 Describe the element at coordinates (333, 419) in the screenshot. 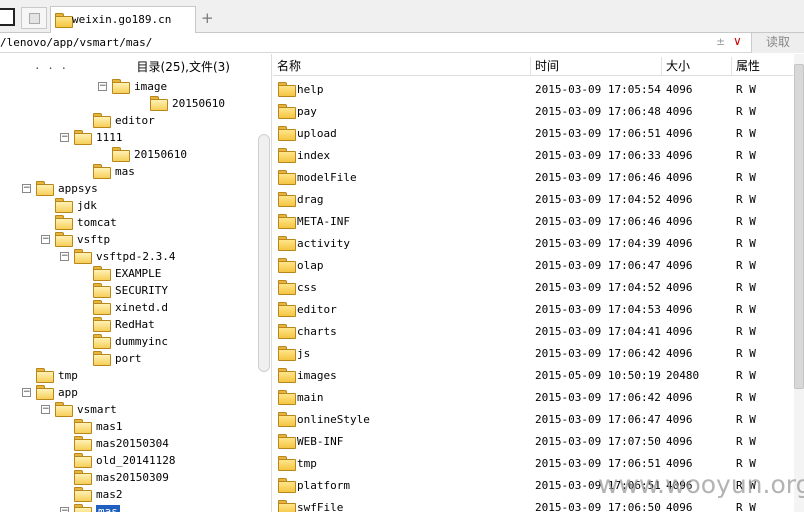

I see `file-name: onlineStyle` at that location.